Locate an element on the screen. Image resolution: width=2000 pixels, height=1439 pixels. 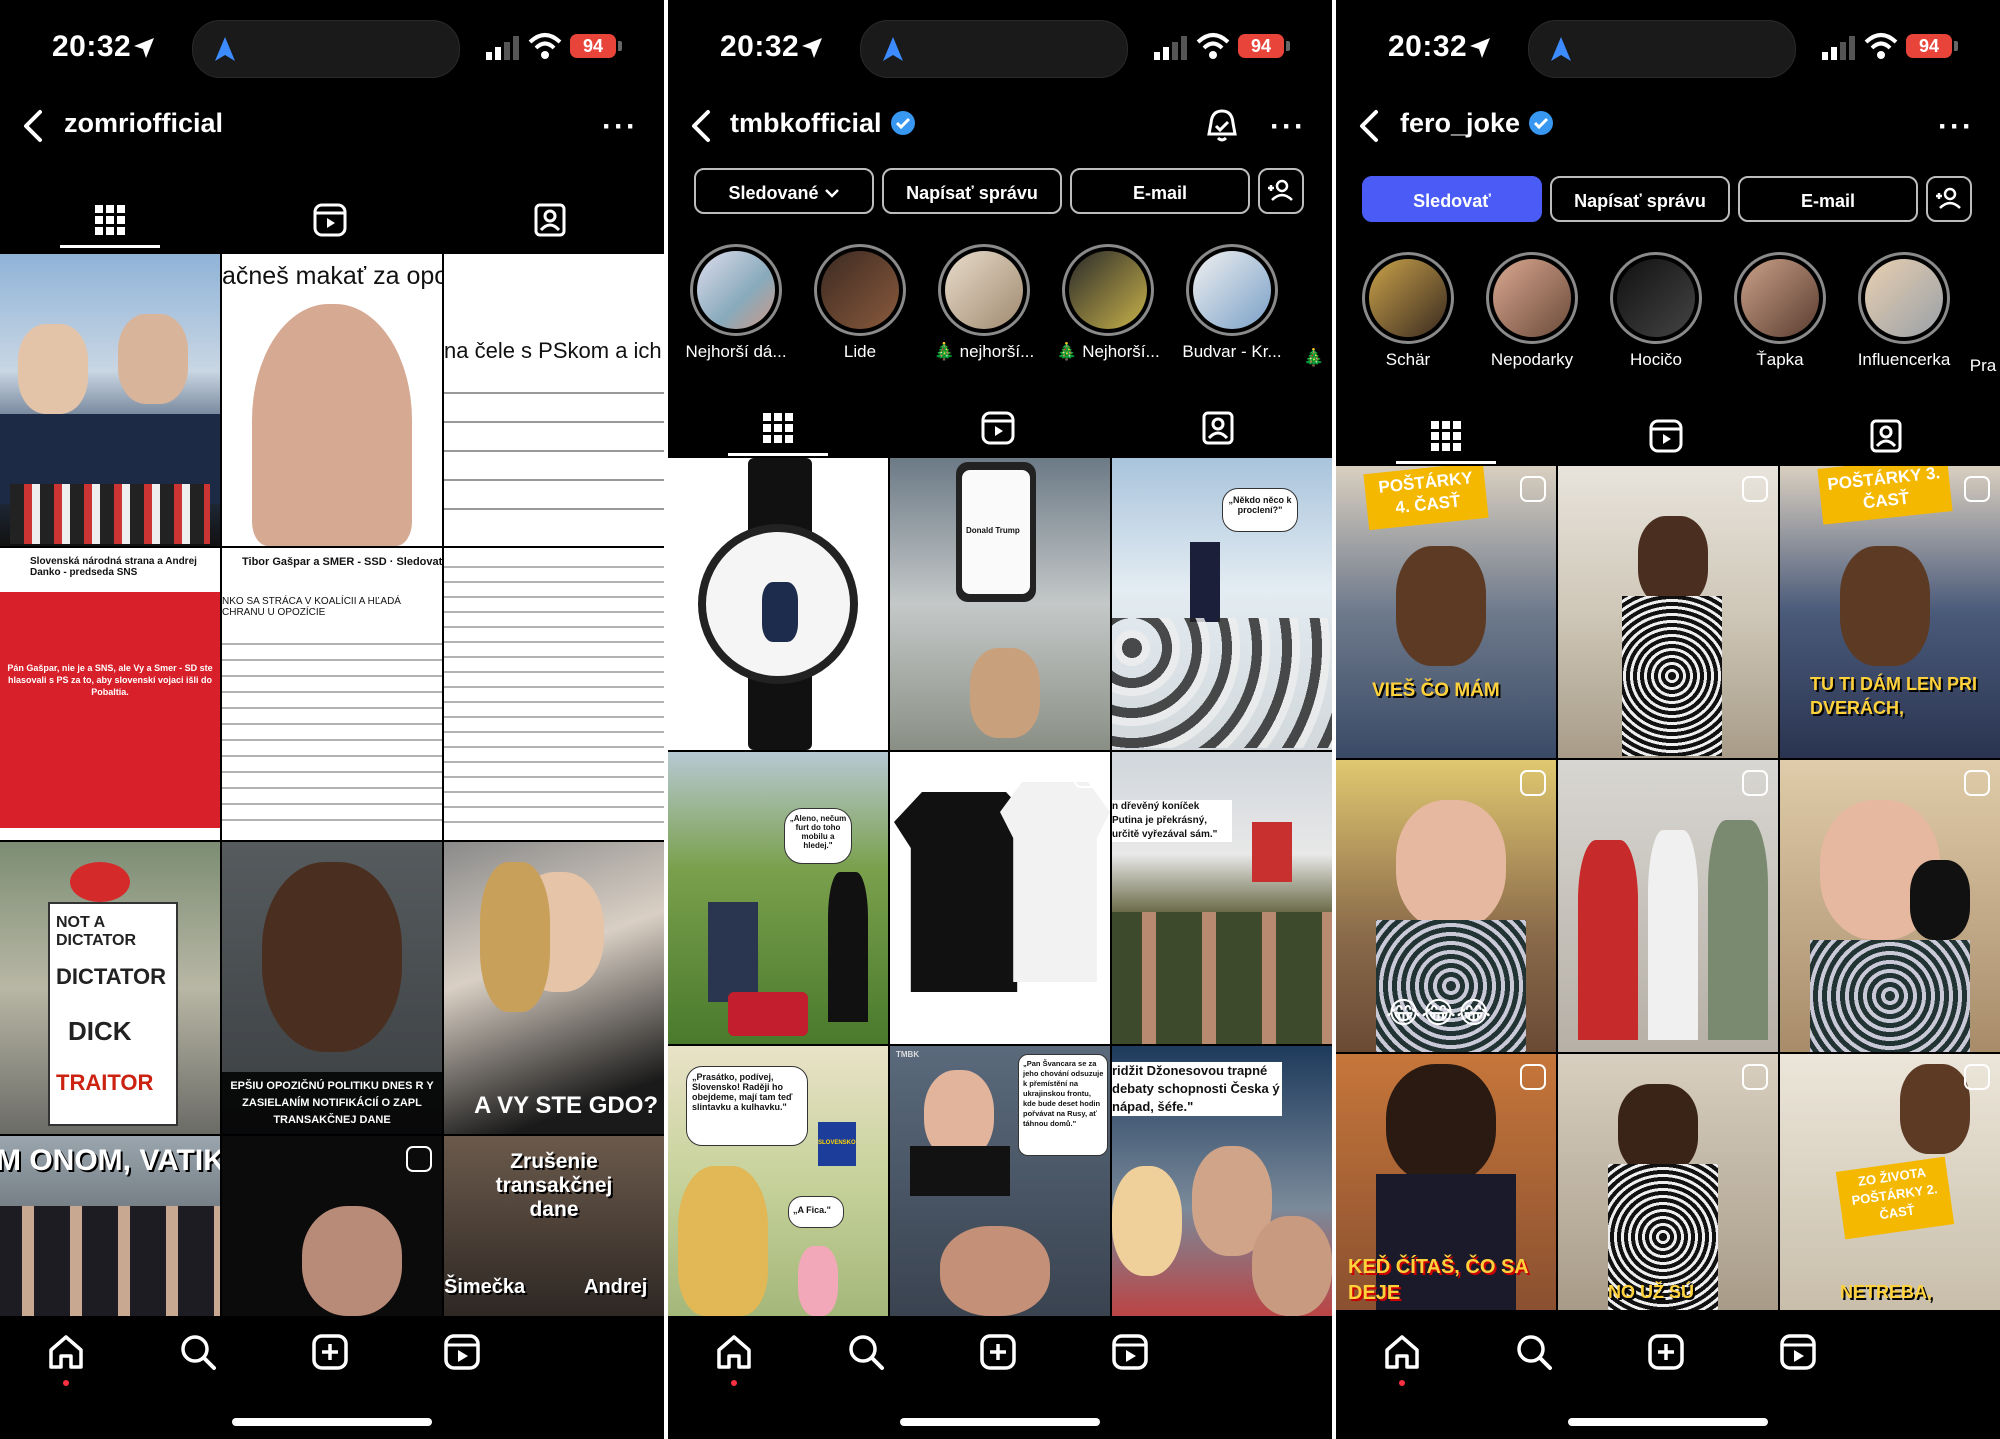
profile-tabs is located at coordinates (332, 218).